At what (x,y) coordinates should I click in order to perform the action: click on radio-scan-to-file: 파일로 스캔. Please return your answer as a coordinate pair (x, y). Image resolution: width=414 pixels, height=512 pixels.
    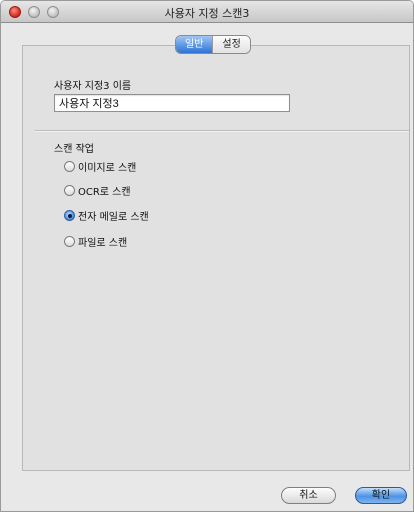
    Looking at the image, I should click on (95, 241).